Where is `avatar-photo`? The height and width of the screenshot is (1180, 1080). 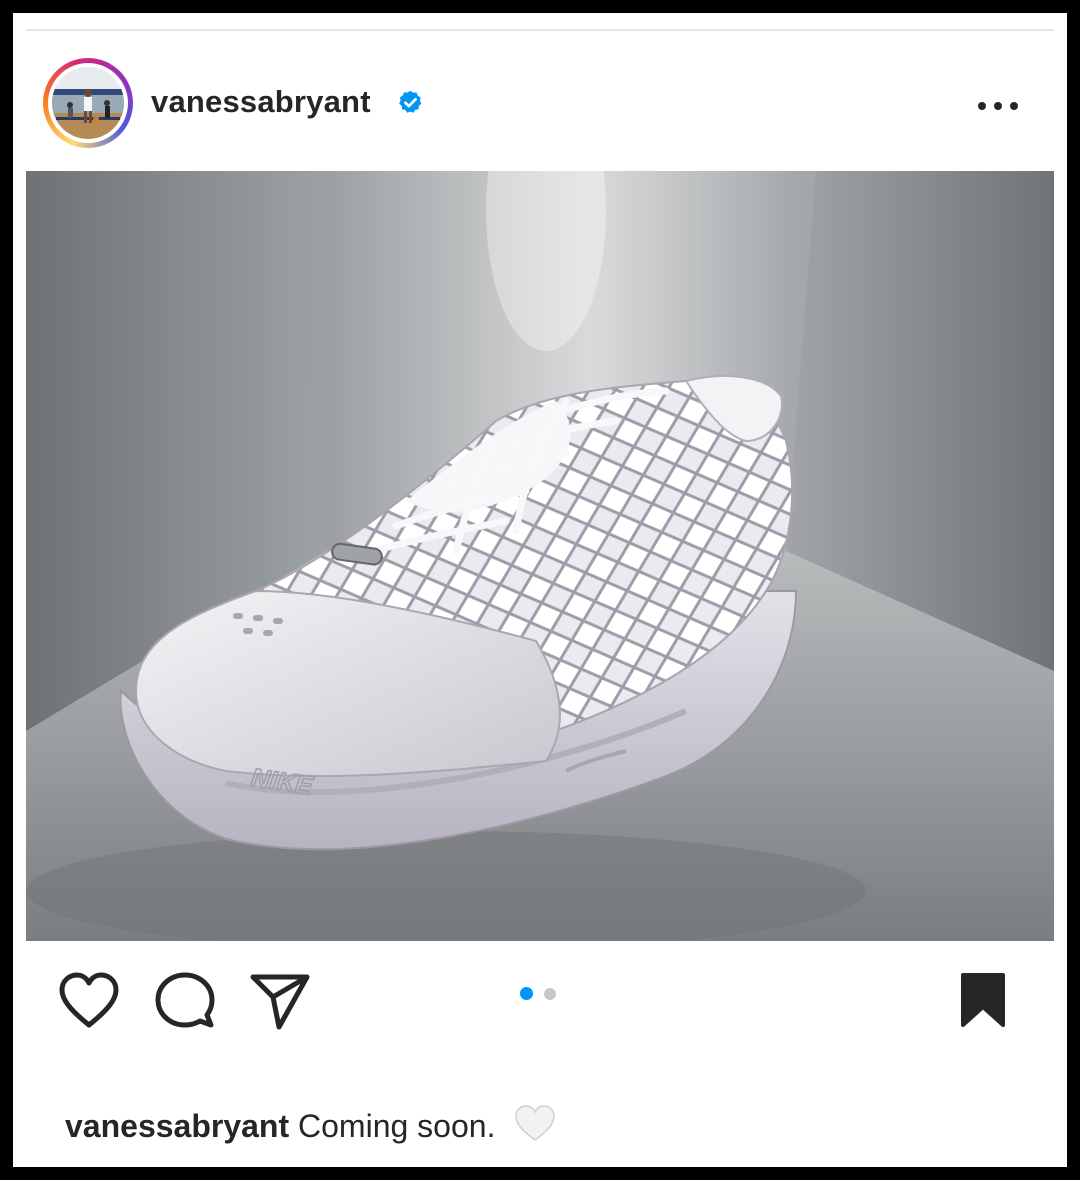
avatar-photo is located at coordinates (88, 103).